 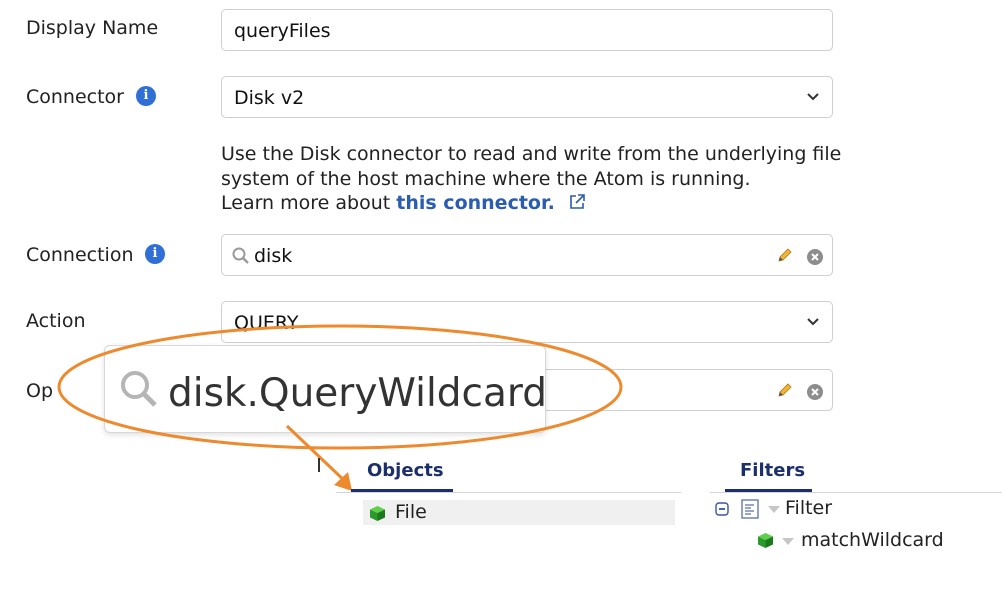 What do you see at coordinates (80, 255) in the screenshot?
I see `connection-label: Connection` at bounding box center [80, 255].